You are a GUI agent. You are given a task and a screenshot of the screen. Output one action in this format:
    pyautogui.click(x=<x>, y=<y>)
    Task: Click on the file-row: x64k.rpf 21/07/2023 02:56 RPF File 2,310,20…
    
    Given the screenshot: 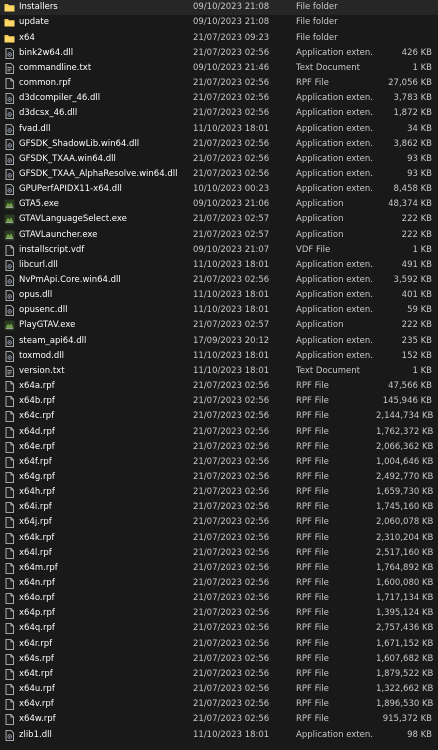 What is the action you would take?
    pyautogui.click(x=219, y=538)
    